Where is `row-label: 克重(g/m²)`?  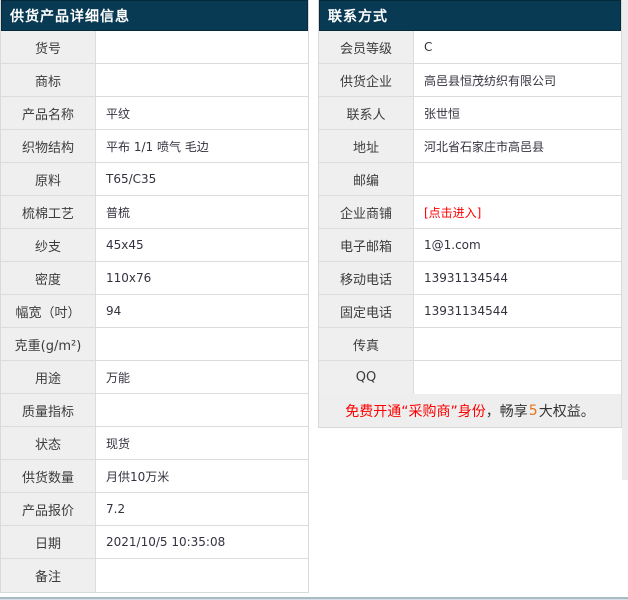 row-label: 克重(g/m²) is located at coordinates (48, 344).